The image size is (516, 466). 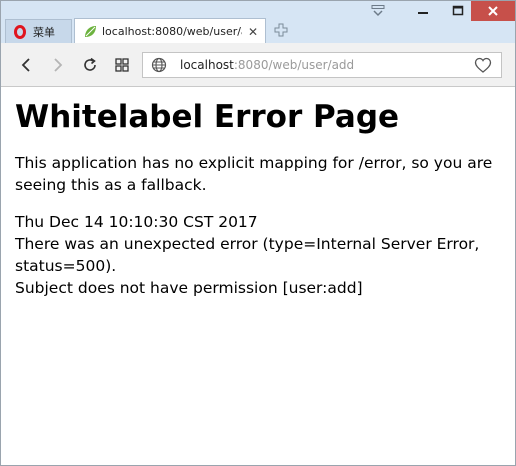 I want to click on minimize-button, so click(x=423, y=11).